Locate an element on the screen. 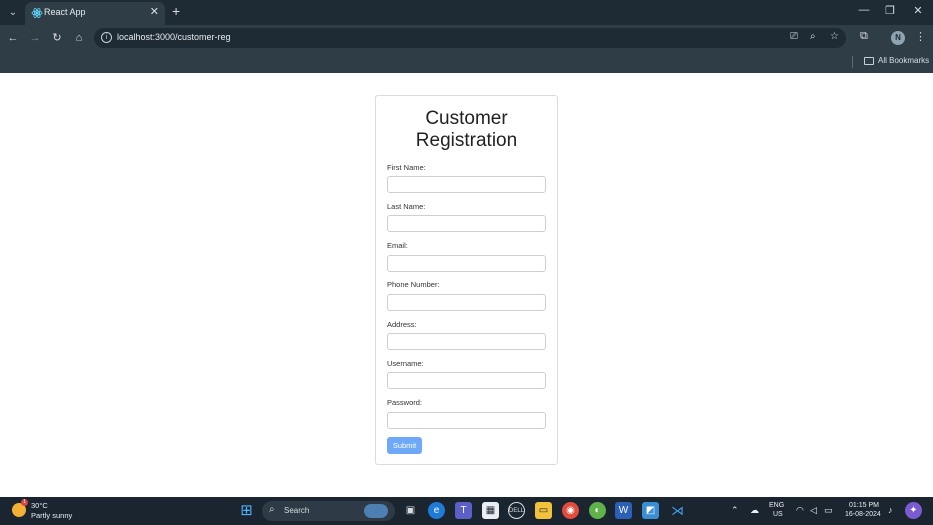 Image resolution: width=933 pixels, height=525 pixels. password-input is located at coordinates (466, 420).